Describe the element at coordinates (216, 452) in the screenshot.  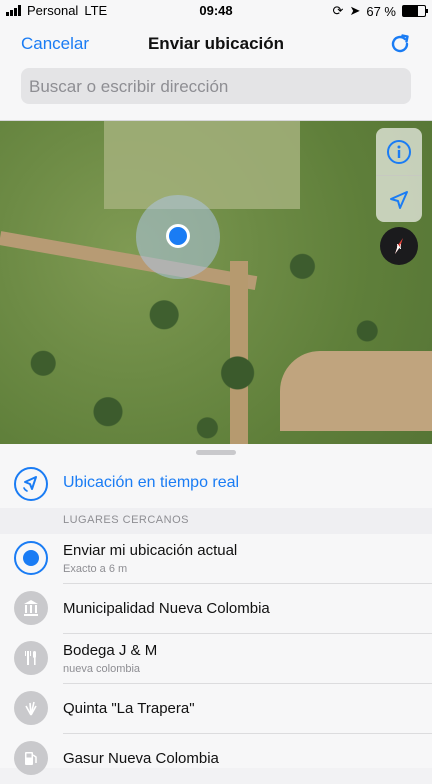
I see `sheet-grabber` at that location.